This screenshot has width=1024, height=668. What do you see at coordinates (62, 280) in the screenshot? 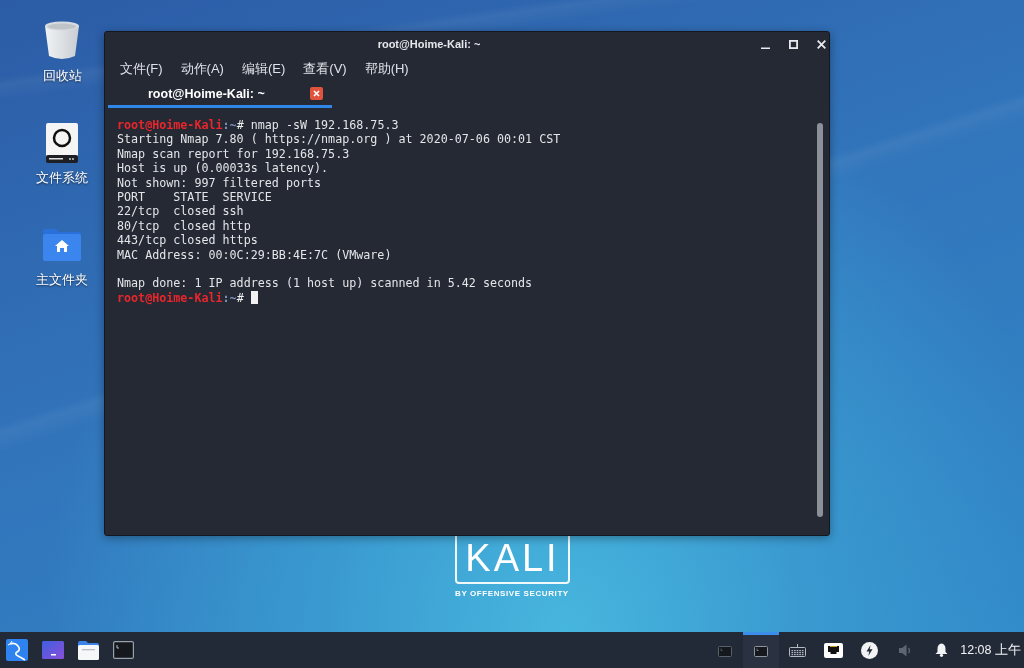
I see `icon-label: 主文件夹` at bounding box center [62, 280].